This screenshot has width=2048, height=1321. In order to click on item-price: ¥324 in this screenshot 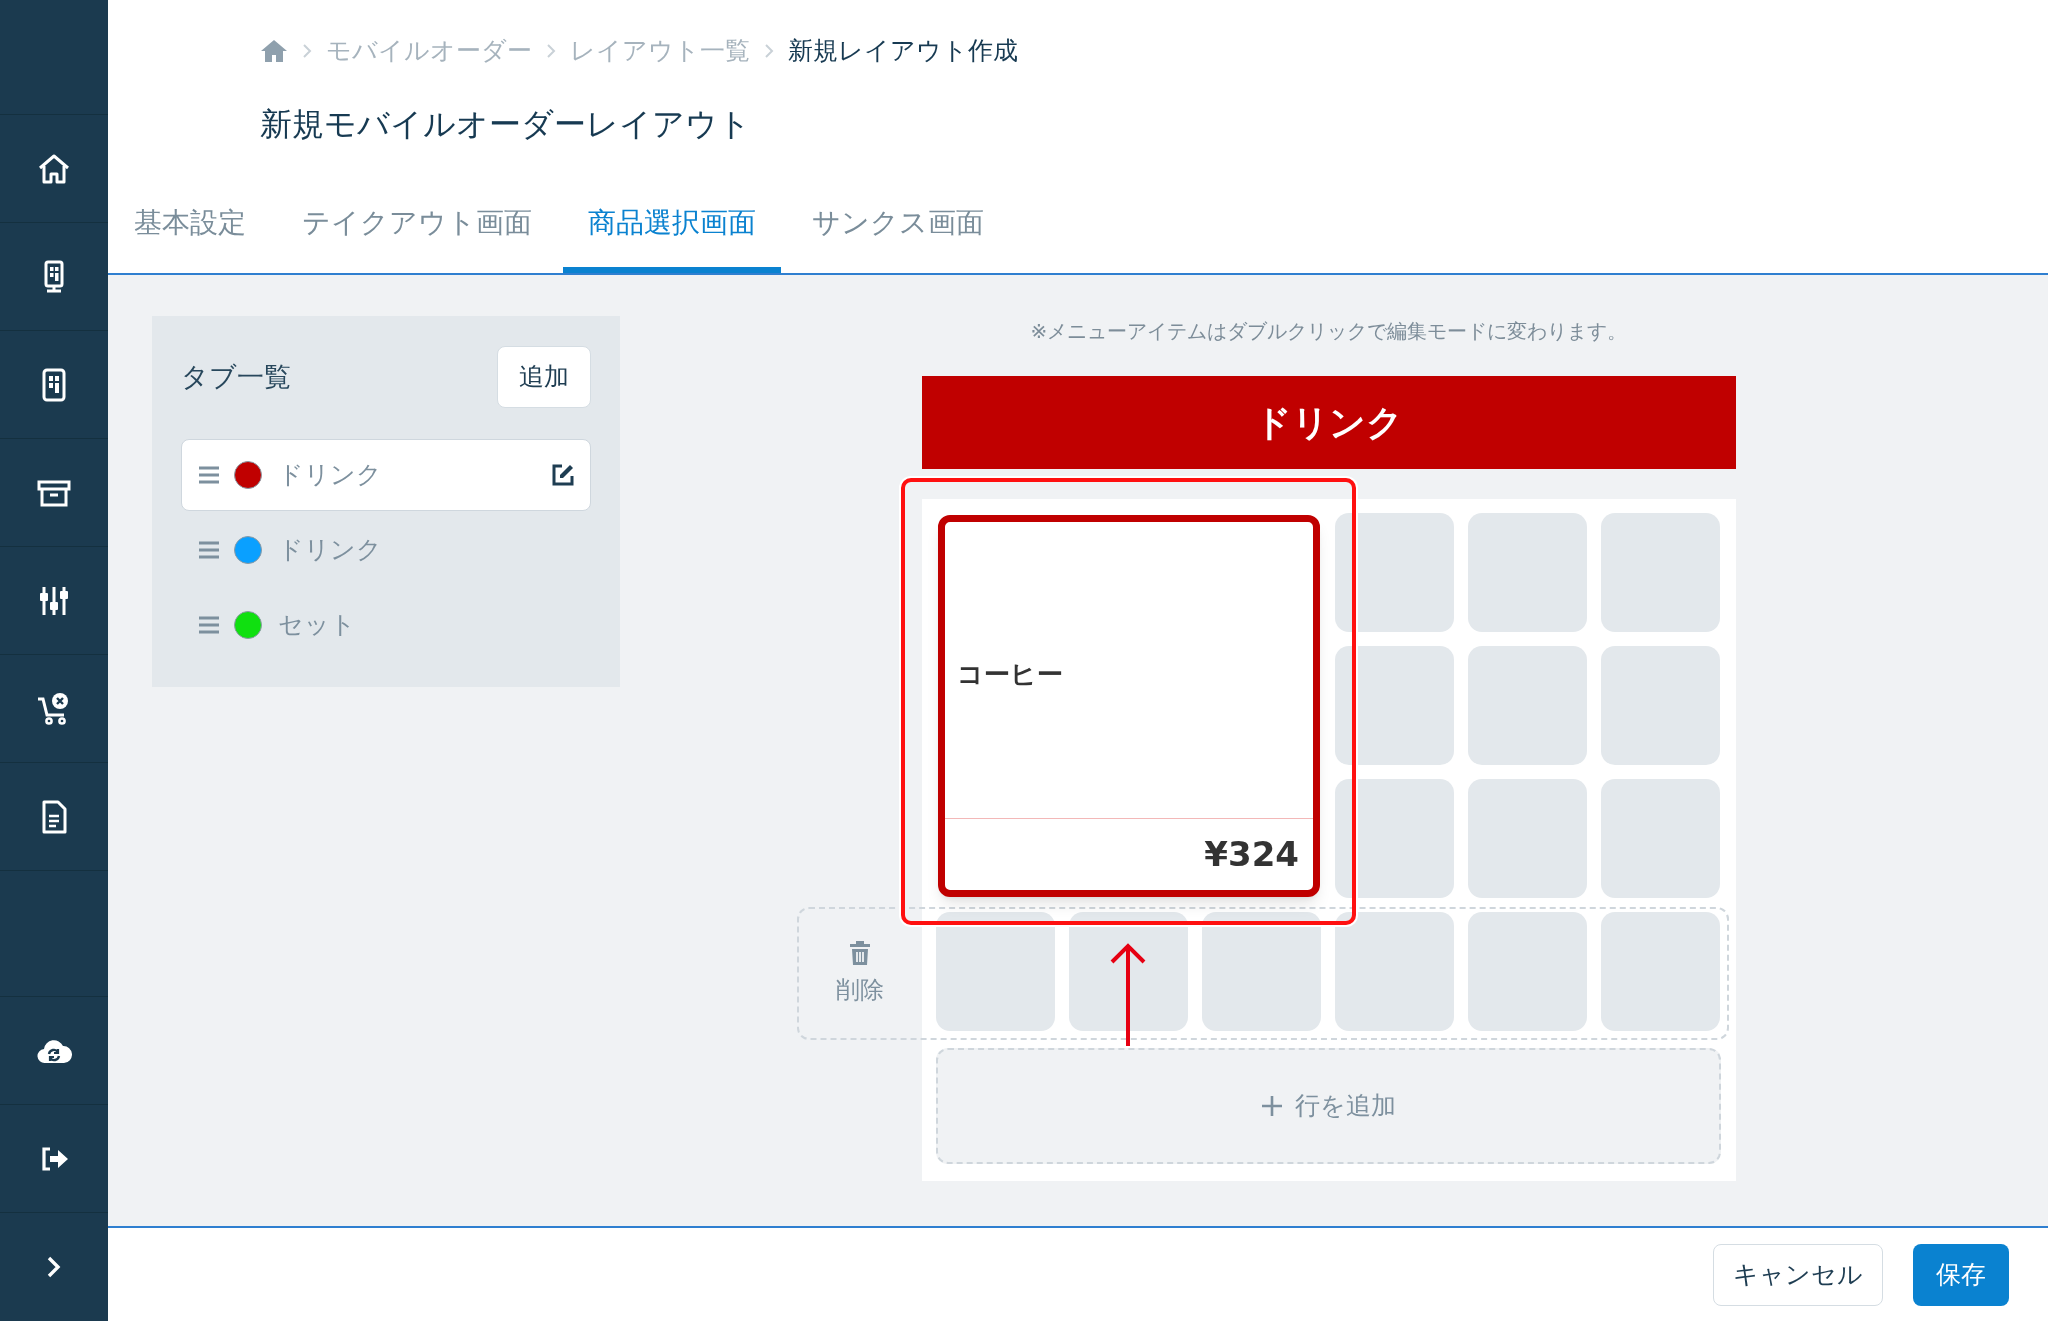, I will do `click(1251, 854)`.